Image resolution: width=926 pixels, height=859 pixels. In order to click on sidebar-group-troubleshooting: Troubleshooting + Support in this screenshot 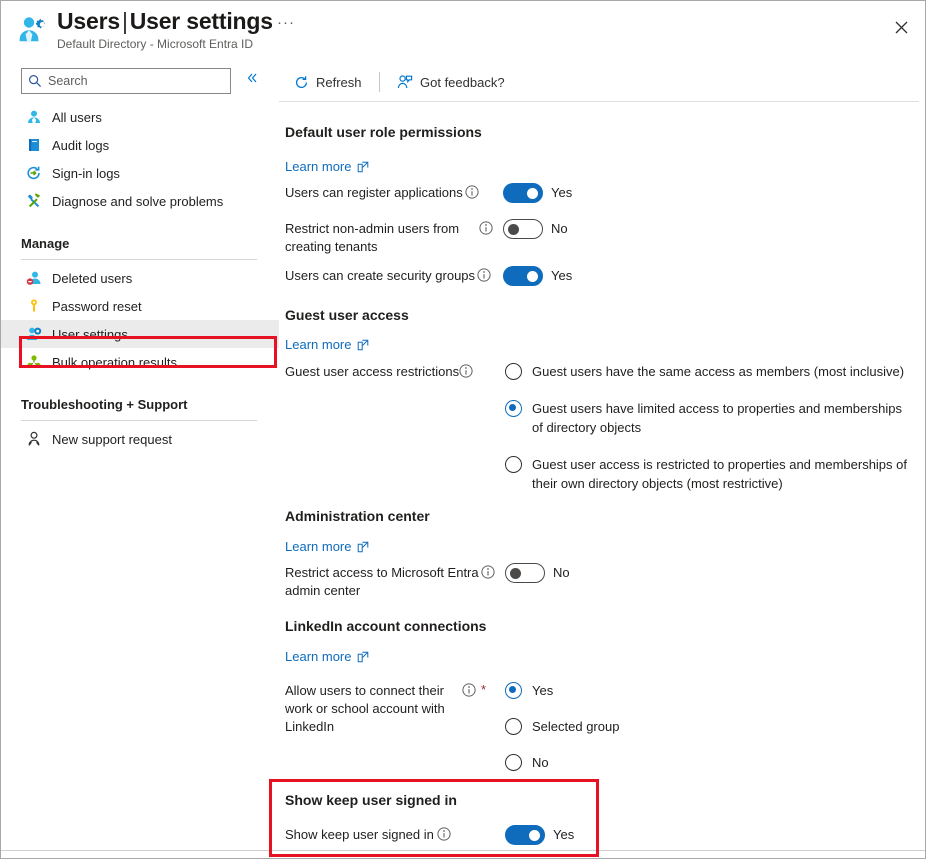, I will do `click(104, 404)`.